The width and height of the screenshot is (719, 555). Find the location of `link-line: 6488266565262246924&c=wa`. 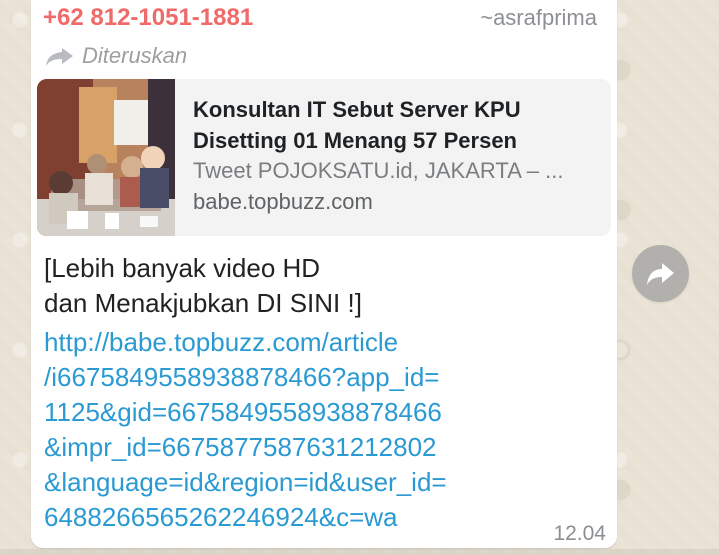

link-line: 6488266565262246924&c=wa is located at coordinates (304, 517).